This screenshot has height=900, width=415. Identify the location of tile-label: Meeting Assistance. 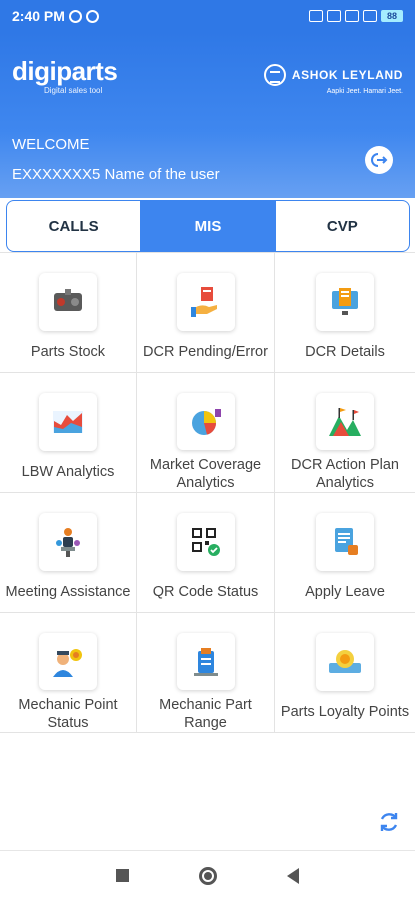
(68, 592).